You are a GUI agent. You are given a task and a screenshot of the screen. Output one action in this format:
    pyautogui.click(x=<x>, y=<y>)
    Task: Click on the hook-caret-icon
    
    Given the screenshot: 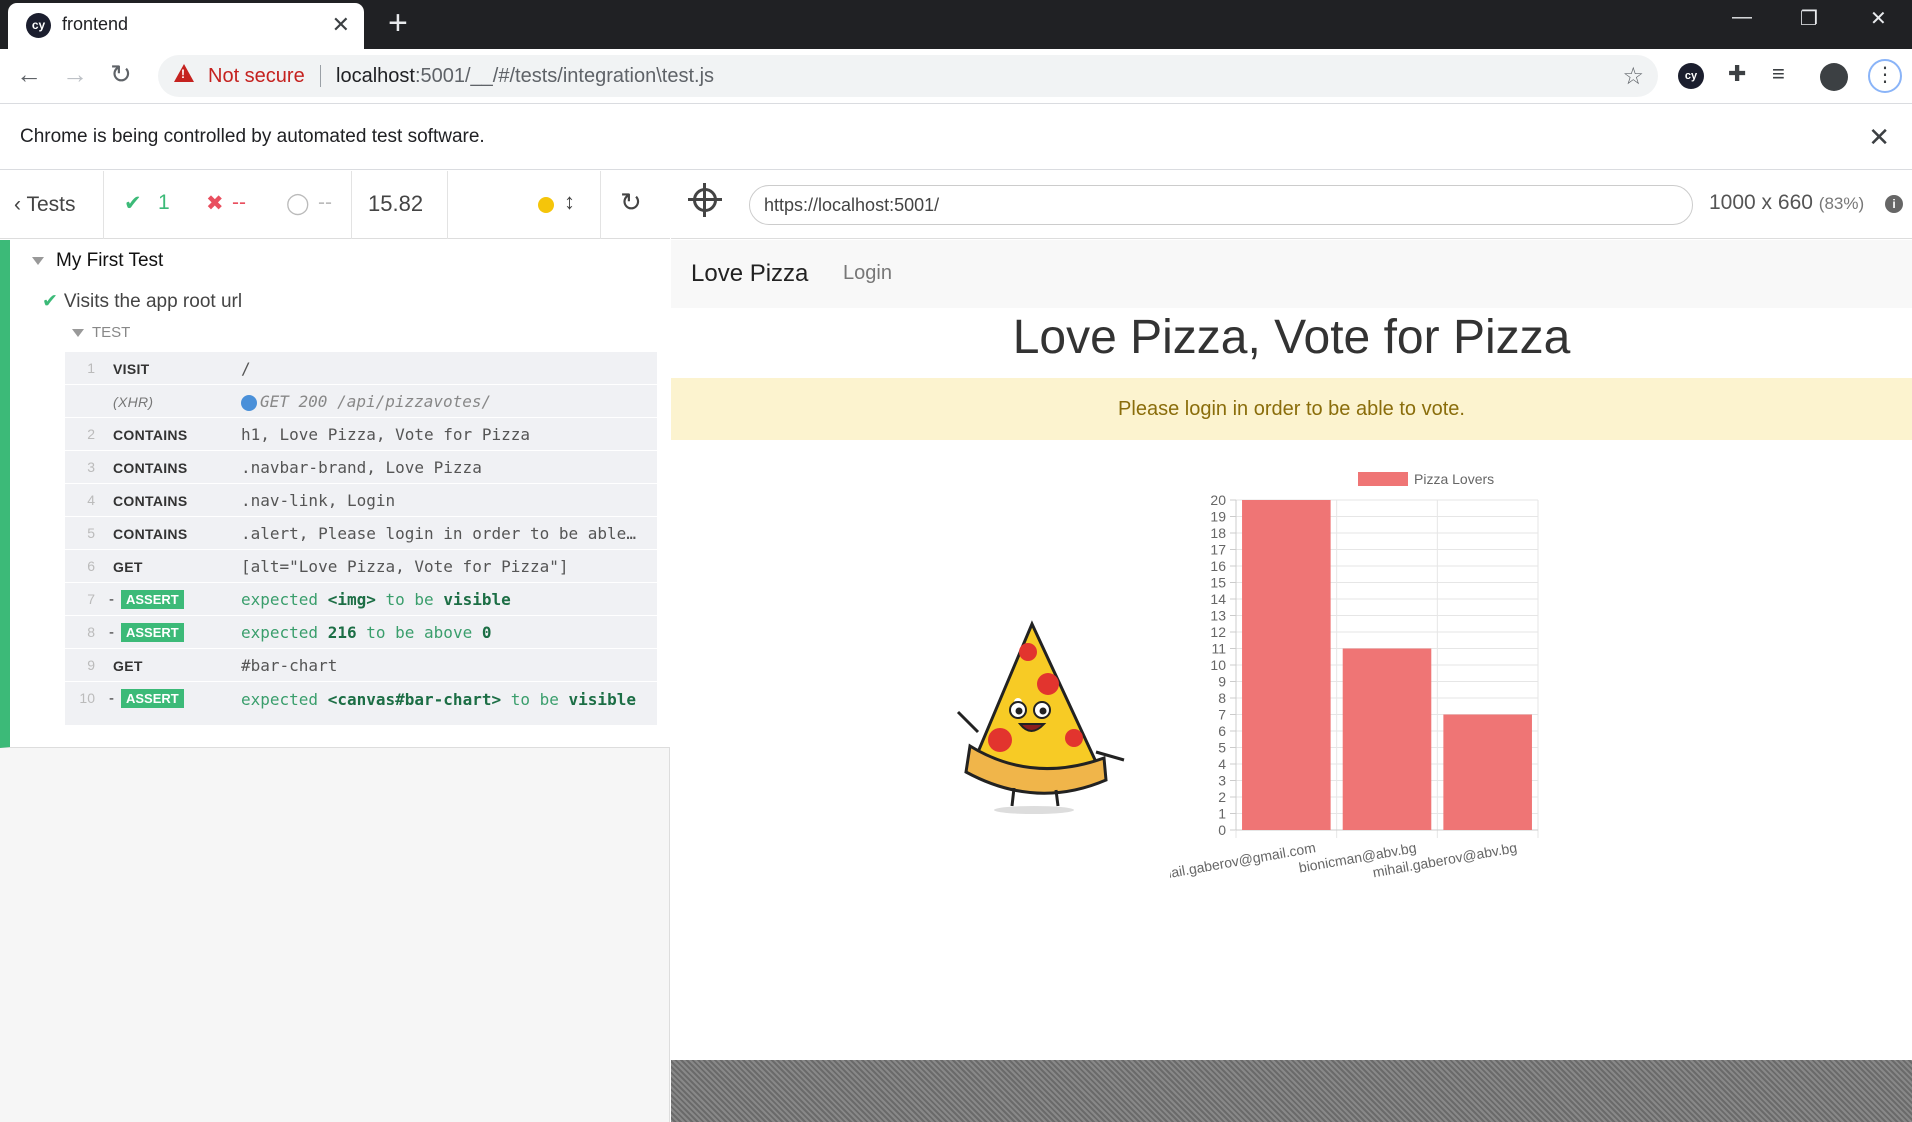 What is the action you would take?
    pyautogui.click(x=78, y=333)
    